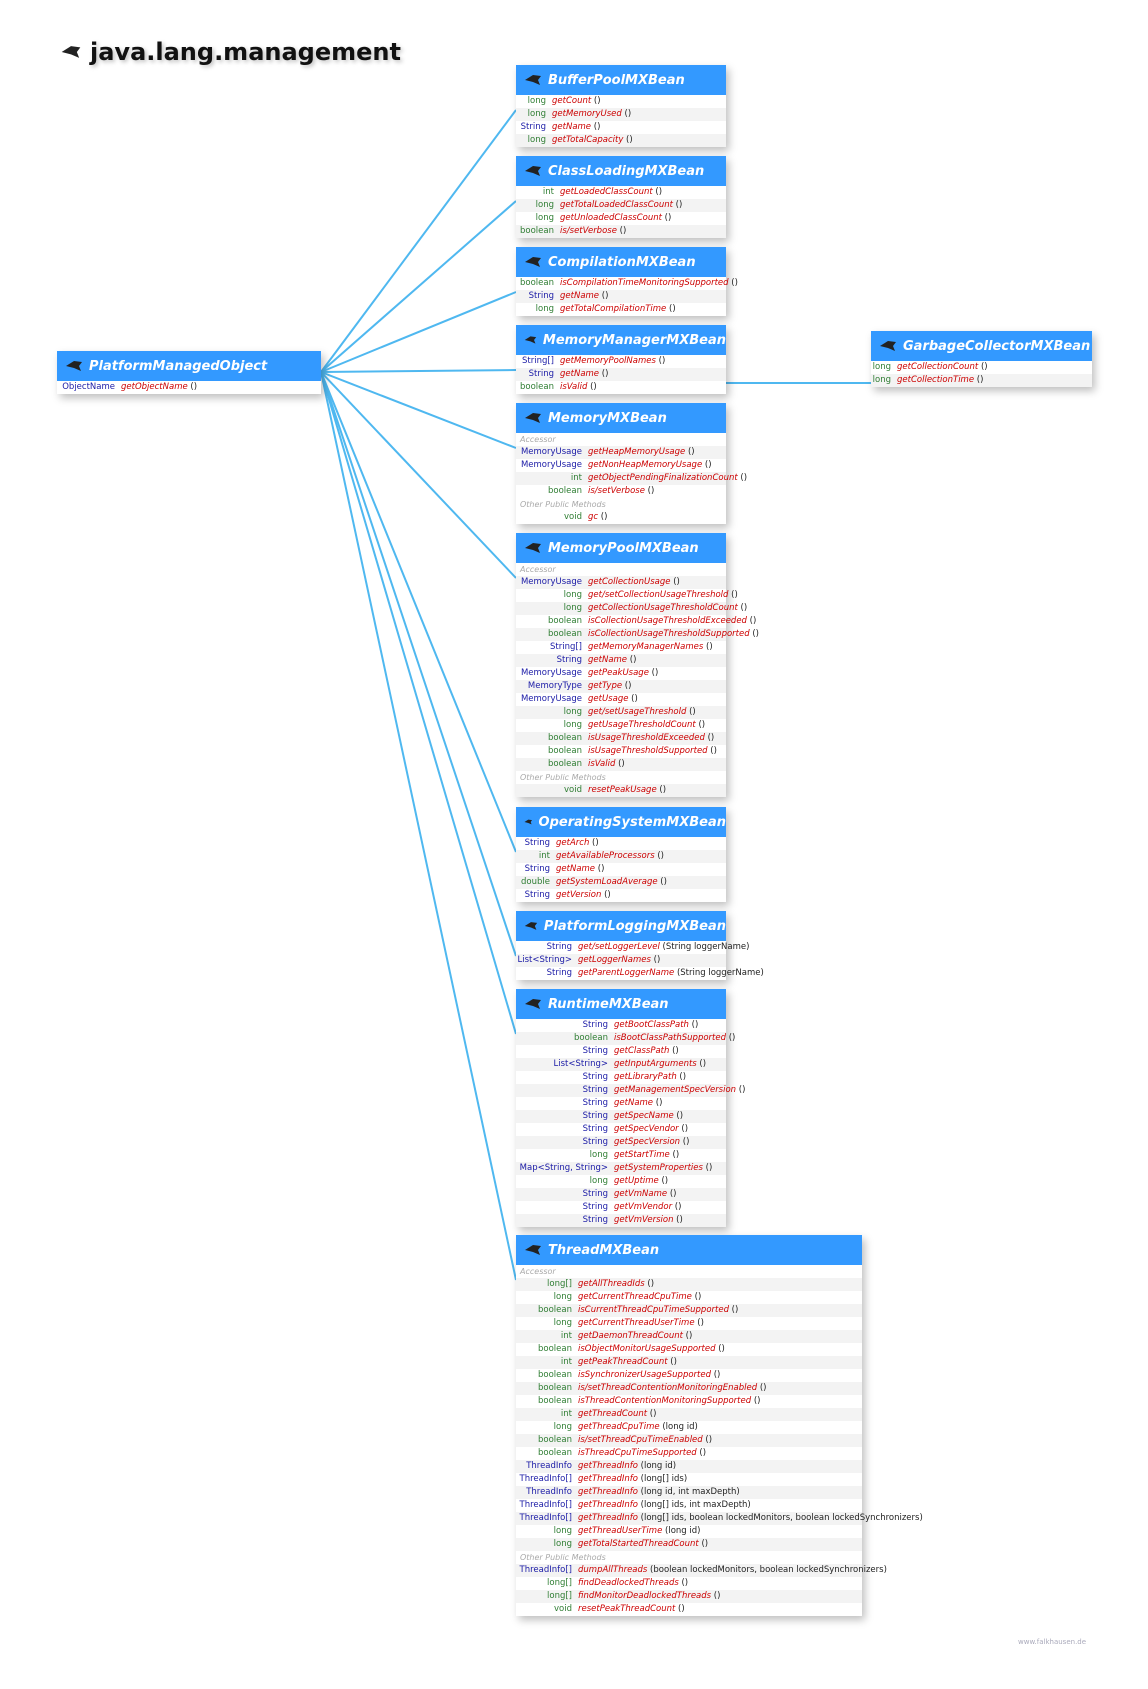 The height and width of the screenshot is (1689, 1148). I want to click on method-name: get/setUsageThreshold, so click(637, 712).